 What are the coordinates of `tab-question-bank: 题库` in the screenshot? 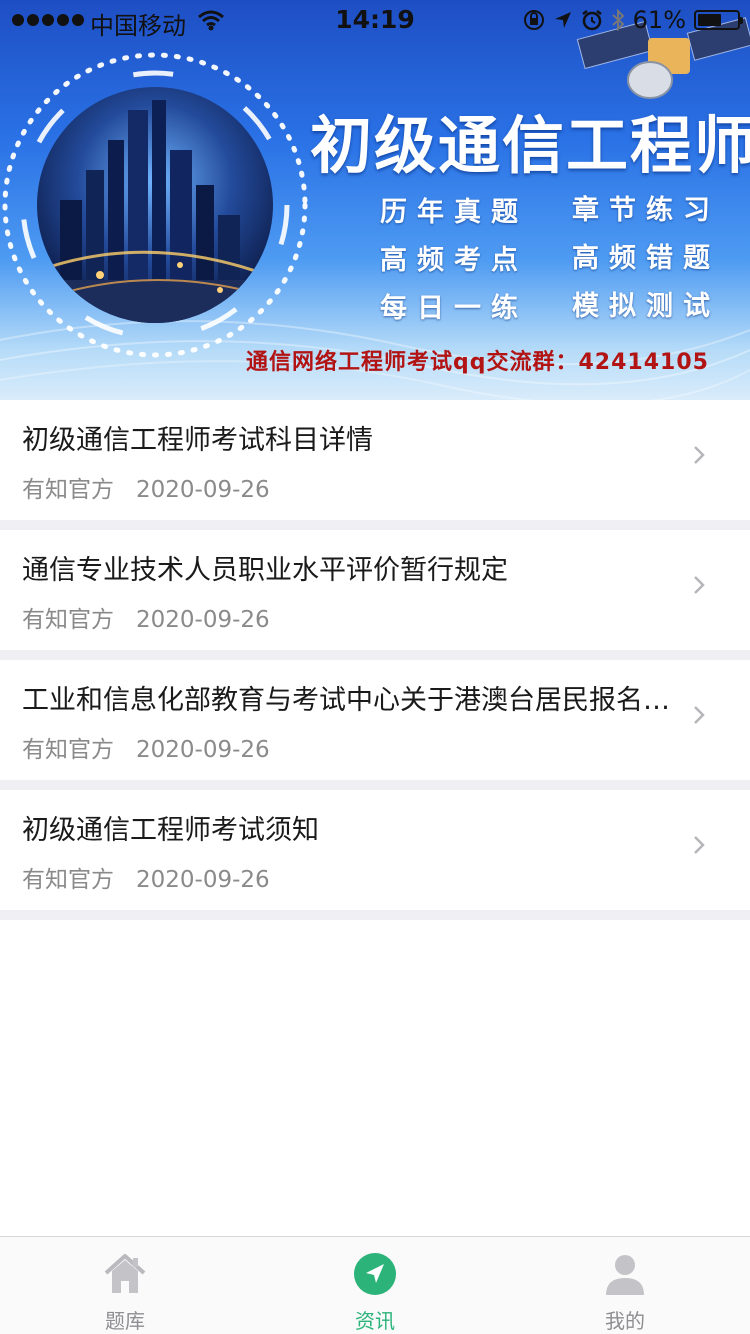 It's located at (125, 1285).